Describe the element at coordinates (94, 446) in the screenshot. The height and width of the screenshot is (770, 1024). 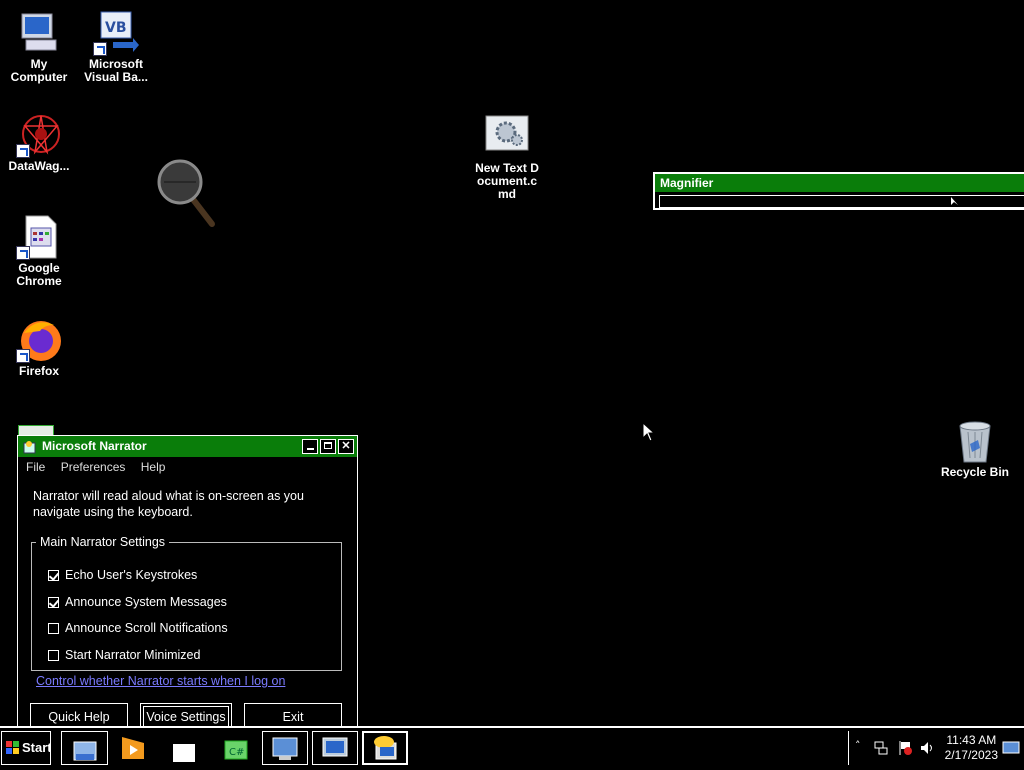
I see `narrator-title: Microsoft Narrator` at that location.